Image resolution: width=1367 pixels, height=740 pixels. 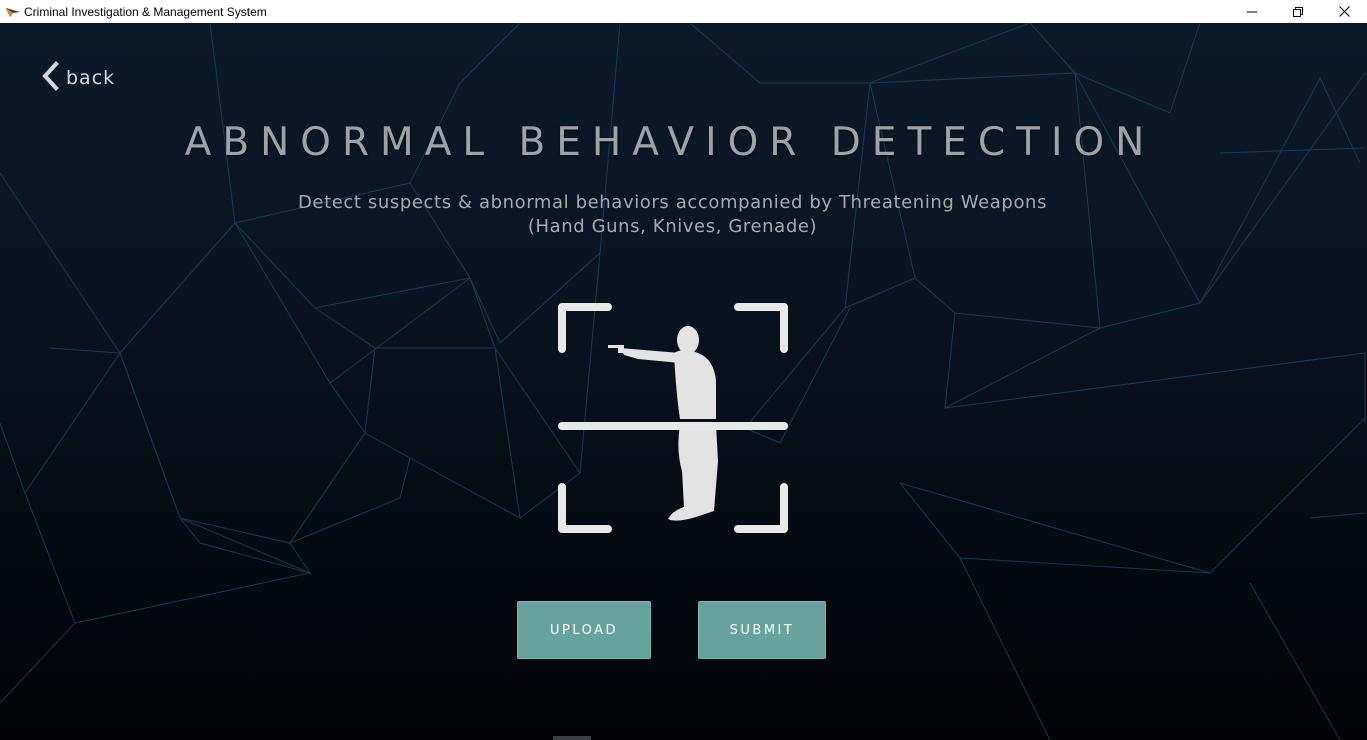 What do you see at coordinates (91, 78) in the screenshot?
I see `back-label: back` at bounding box center [91, 78].